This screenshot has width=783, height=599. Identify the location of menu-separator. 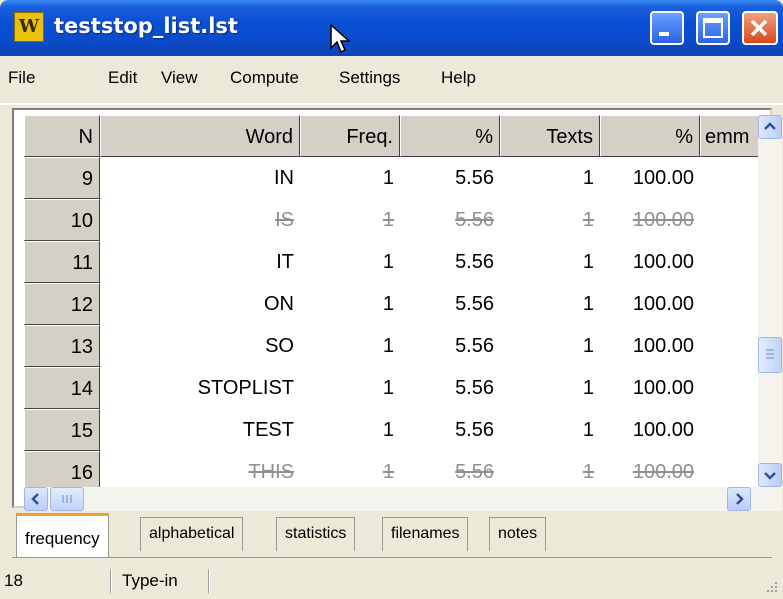
(391, 104).